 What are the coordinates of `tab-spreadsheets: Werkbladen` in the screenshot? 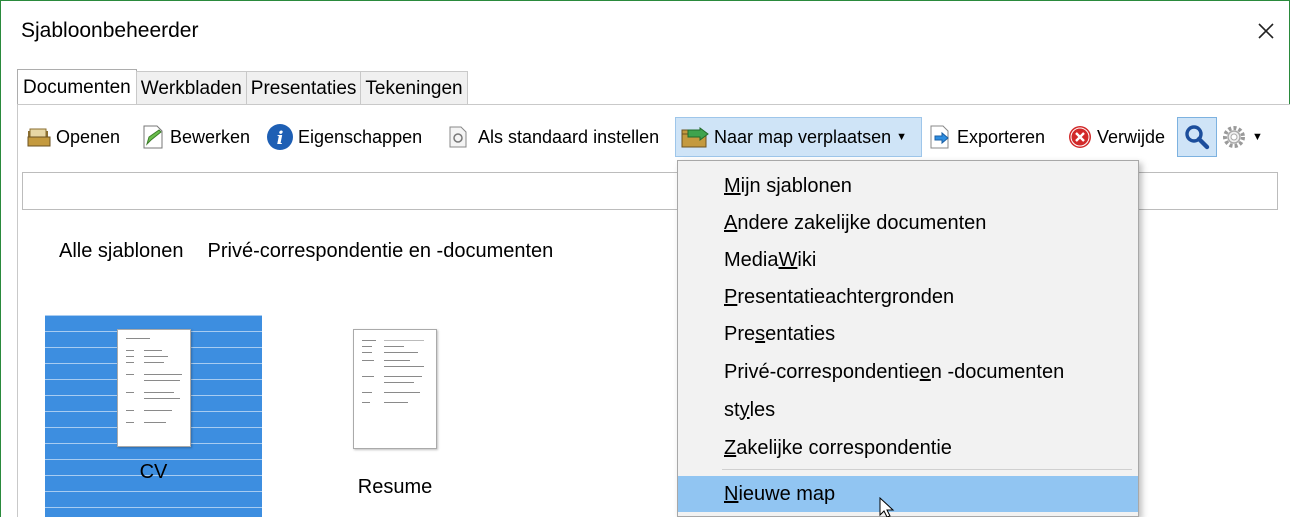 It's located at (191, 88).